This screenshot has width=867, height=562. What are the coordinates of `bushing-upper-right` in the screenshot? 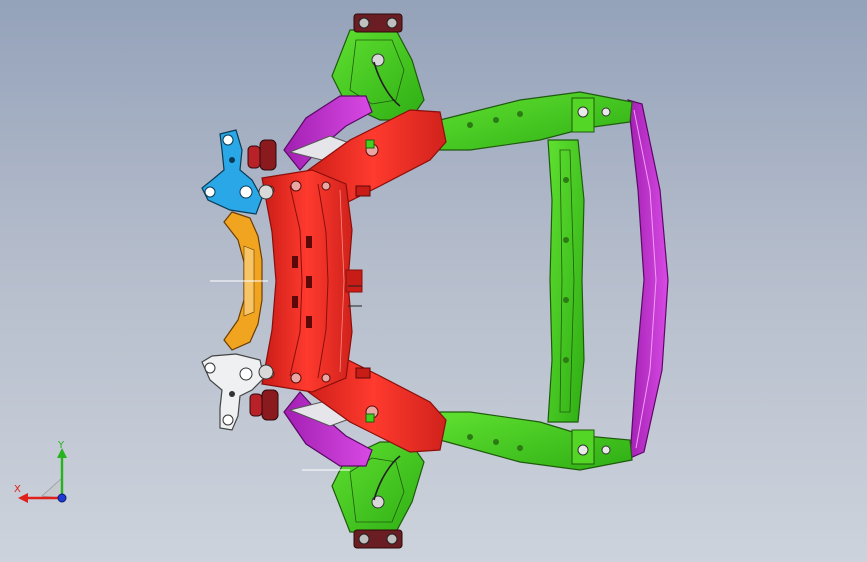 It's located at (270, 405).